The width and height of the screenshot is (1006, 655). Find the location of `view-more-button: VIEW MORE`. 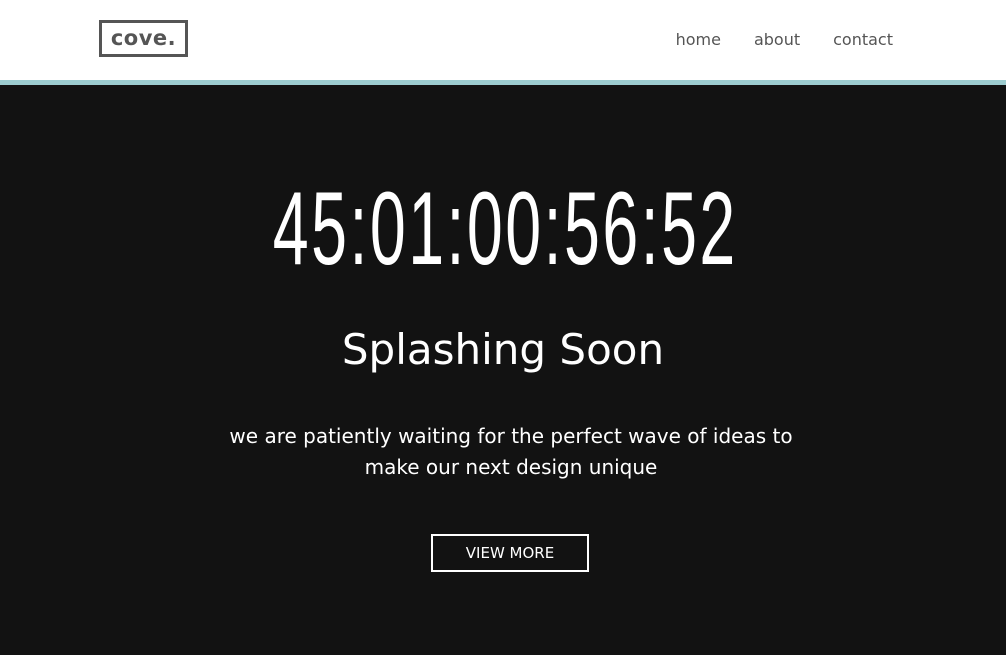

view-more-button: VIEW MORE is located at coordinates (510, 553).